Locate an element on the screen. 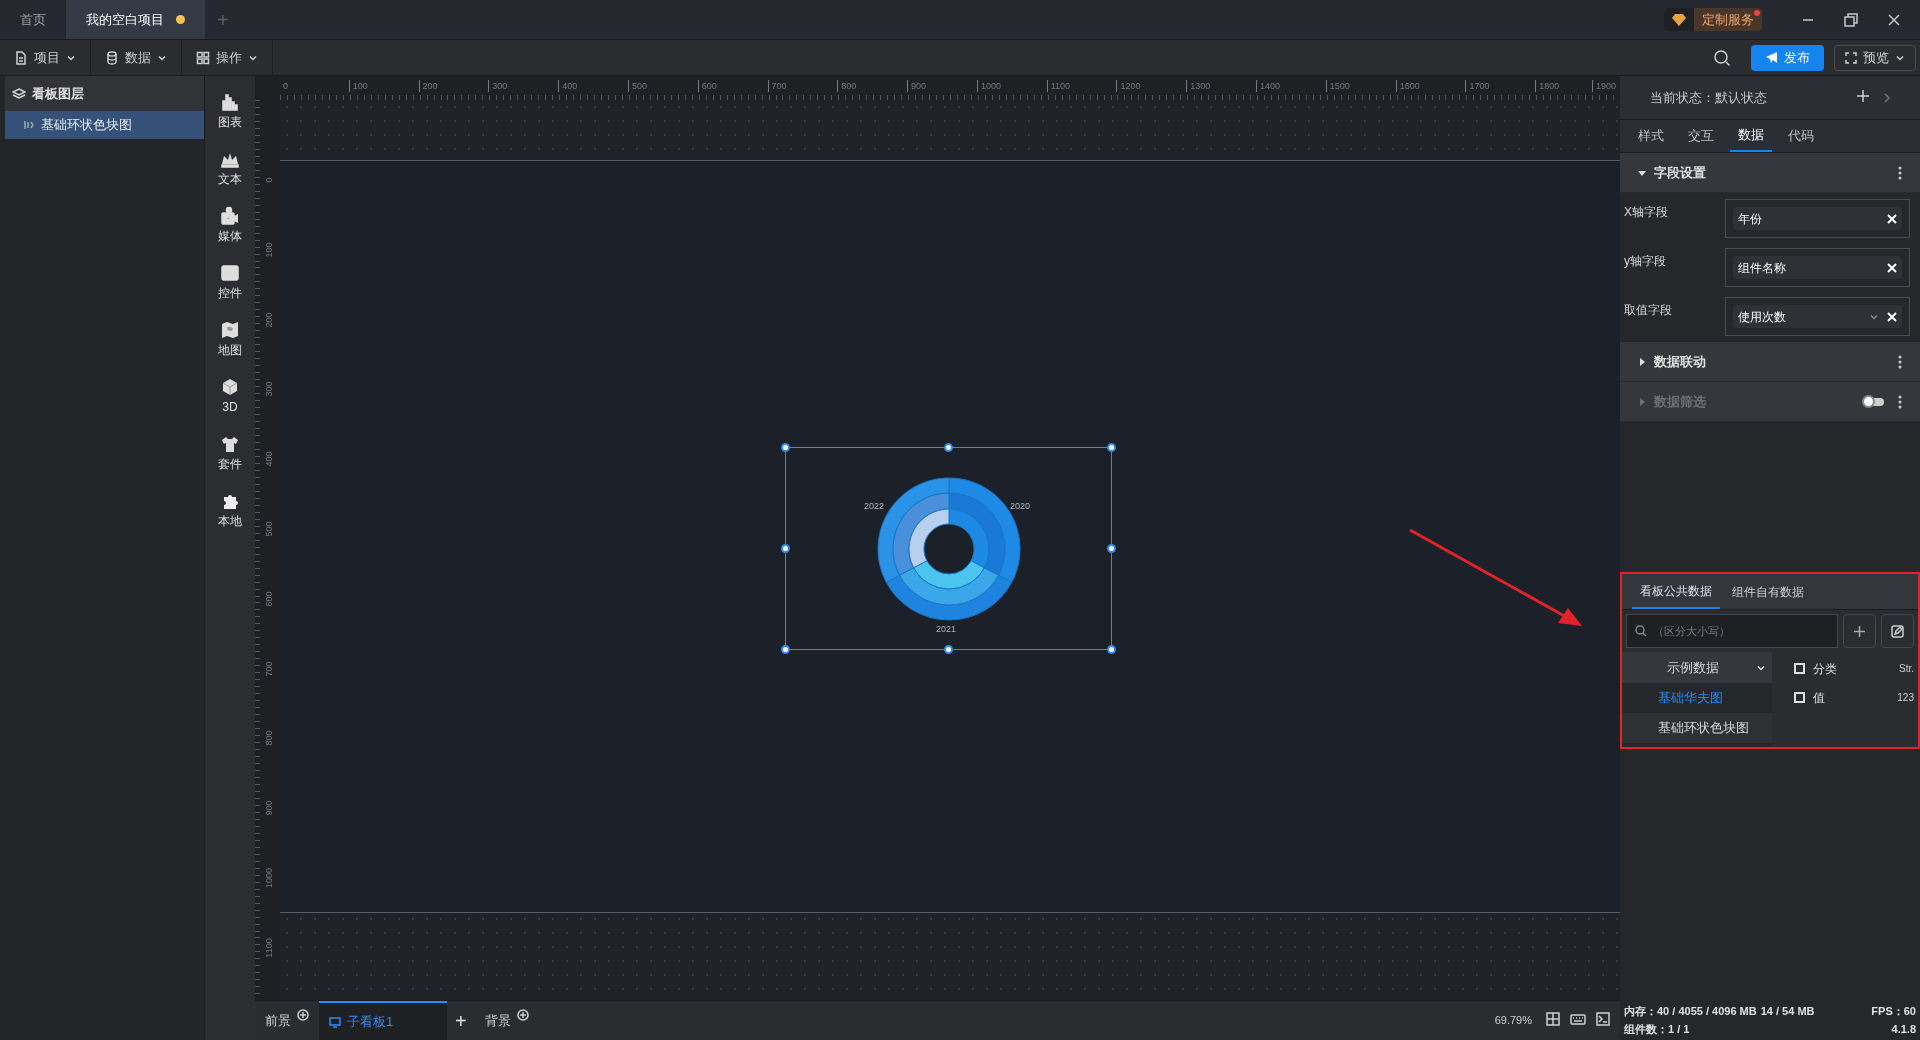  ruler-label: 500 is located at coordinates (637, 86).